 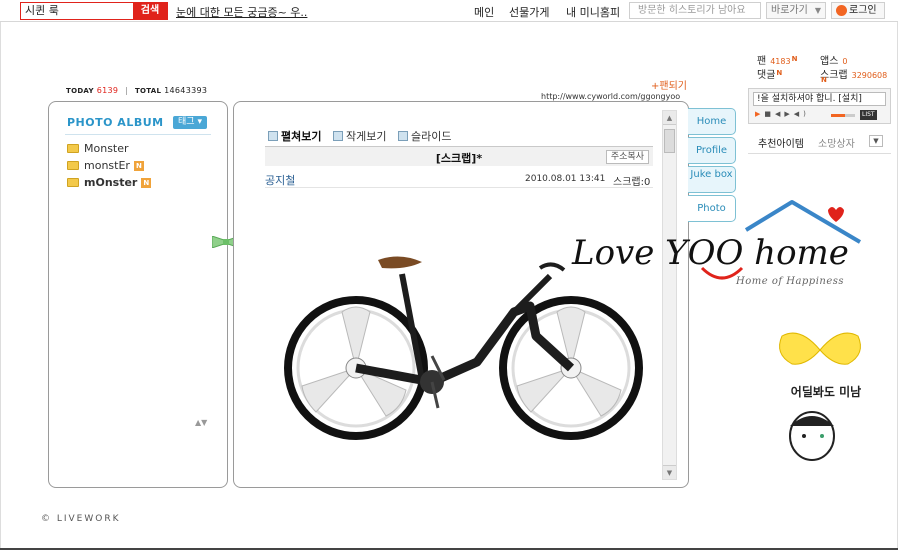 I want to click on nav-my-minihompy: 내 미니홈피, so click(x=593, y=12).